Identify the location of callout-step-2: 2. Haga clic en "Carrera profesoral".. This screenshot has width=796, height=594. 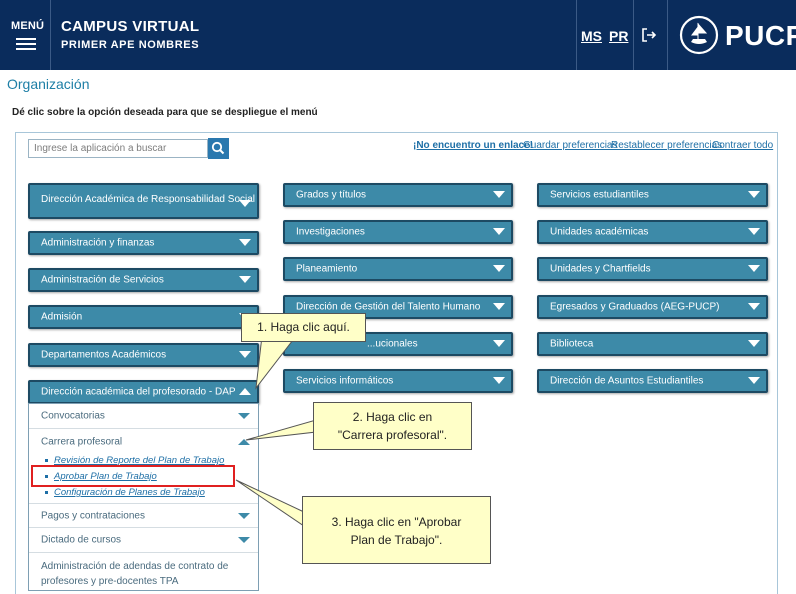
(392, 426).